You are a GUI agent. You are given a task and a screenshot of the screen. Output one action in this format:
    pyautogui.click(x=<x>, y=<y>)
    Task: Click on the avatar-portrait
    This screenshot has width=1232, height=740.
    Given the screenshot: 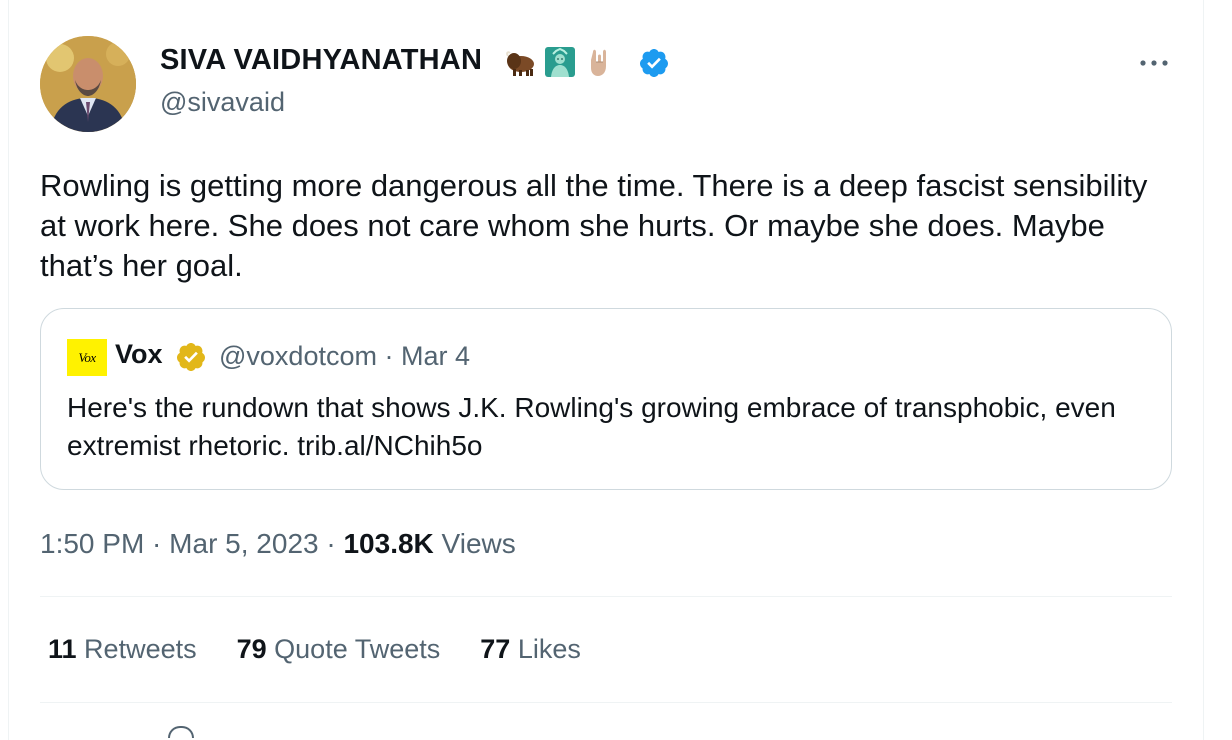 What is the action you would take?
    pyautogui.click(x=88, y=84)
    